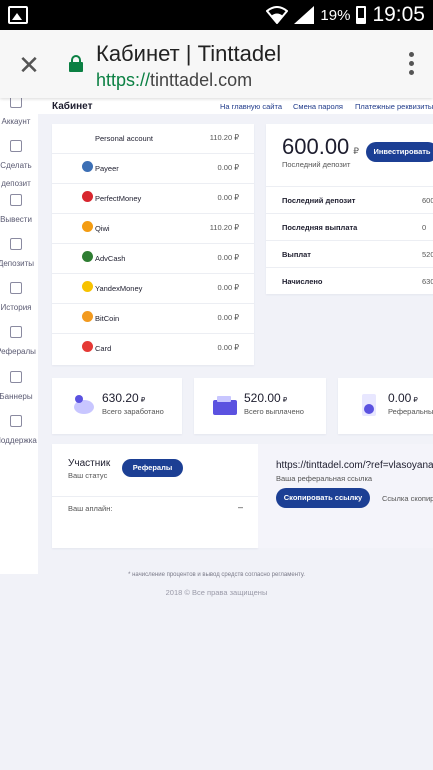  I want to click on url-bar: https://tinttadel.com, so click(174, 80).